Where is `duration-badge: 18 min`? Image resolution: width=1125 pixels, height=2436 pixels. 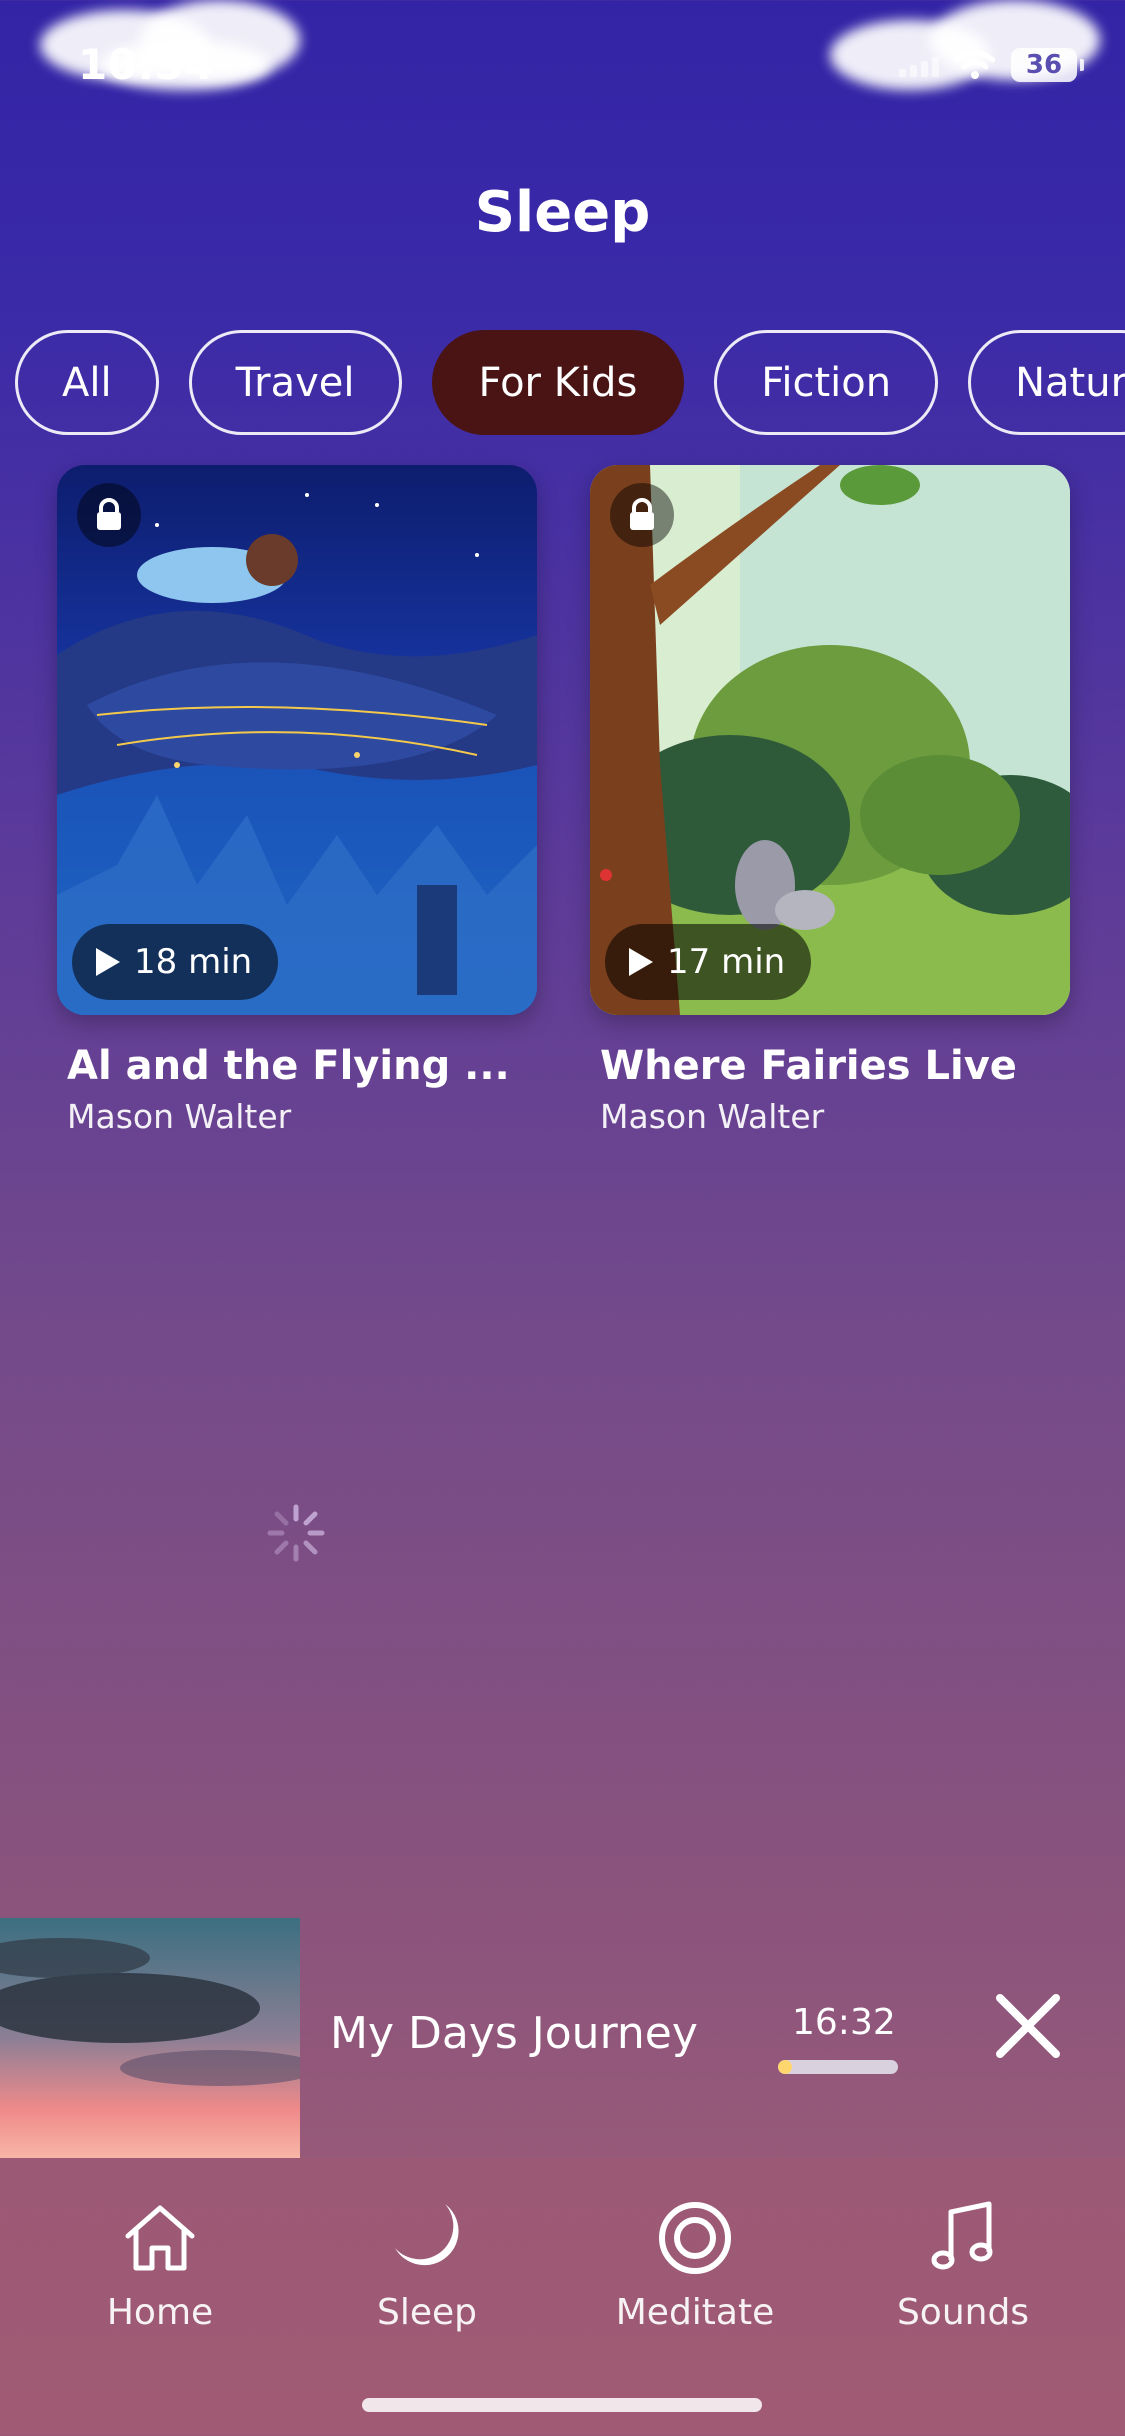 duration-badge: 18 min is located at coordinates (175, 962).